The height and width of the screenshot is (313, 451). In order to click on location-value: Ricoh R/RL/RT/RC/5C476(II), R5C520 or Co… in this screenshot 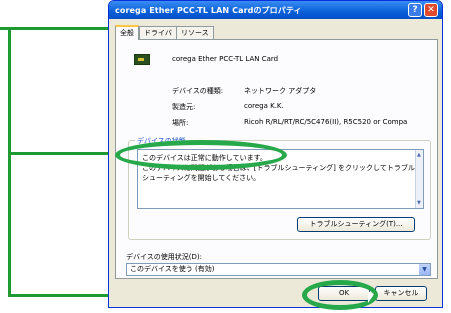, I will do `click(326, 122)`.